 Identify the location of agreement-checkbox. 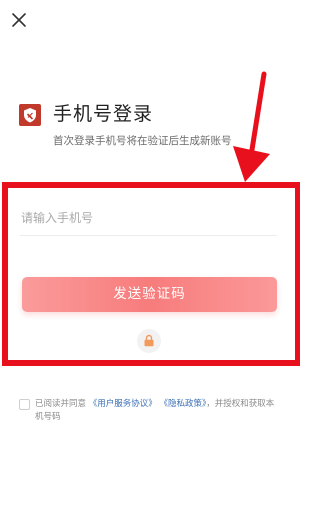
(24, 404).